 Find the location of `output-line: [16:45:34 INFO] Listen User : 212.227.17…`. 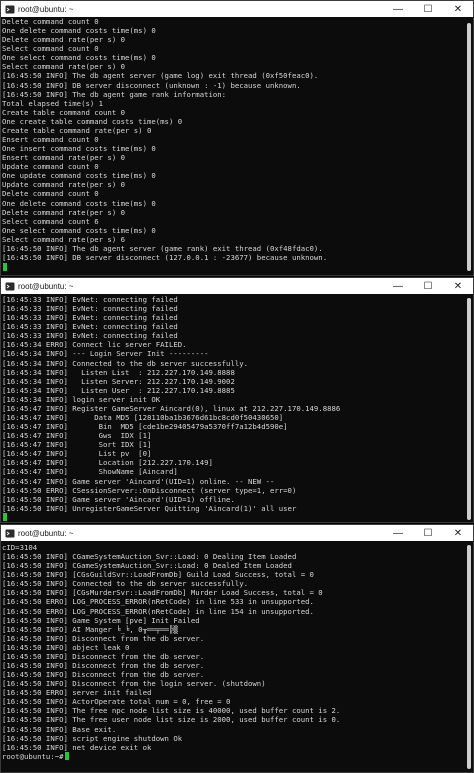

output-line: [16:45:34 INFO] Listen User : 212.227.17… is located at coordinates (118, 390).